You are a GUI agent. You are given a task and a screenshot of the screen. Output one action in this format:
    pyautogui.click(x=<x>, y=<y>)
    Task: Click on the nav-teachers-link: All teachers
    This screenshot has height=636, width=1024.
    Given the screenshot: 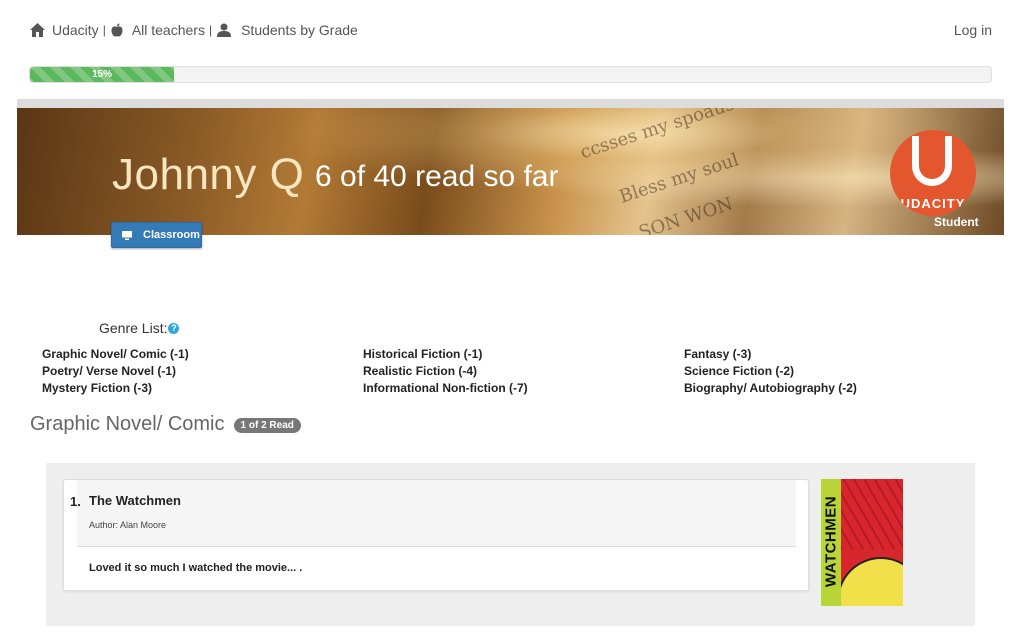 What is the action you would take?
    pyautogui.click(x=158, y=30)
    